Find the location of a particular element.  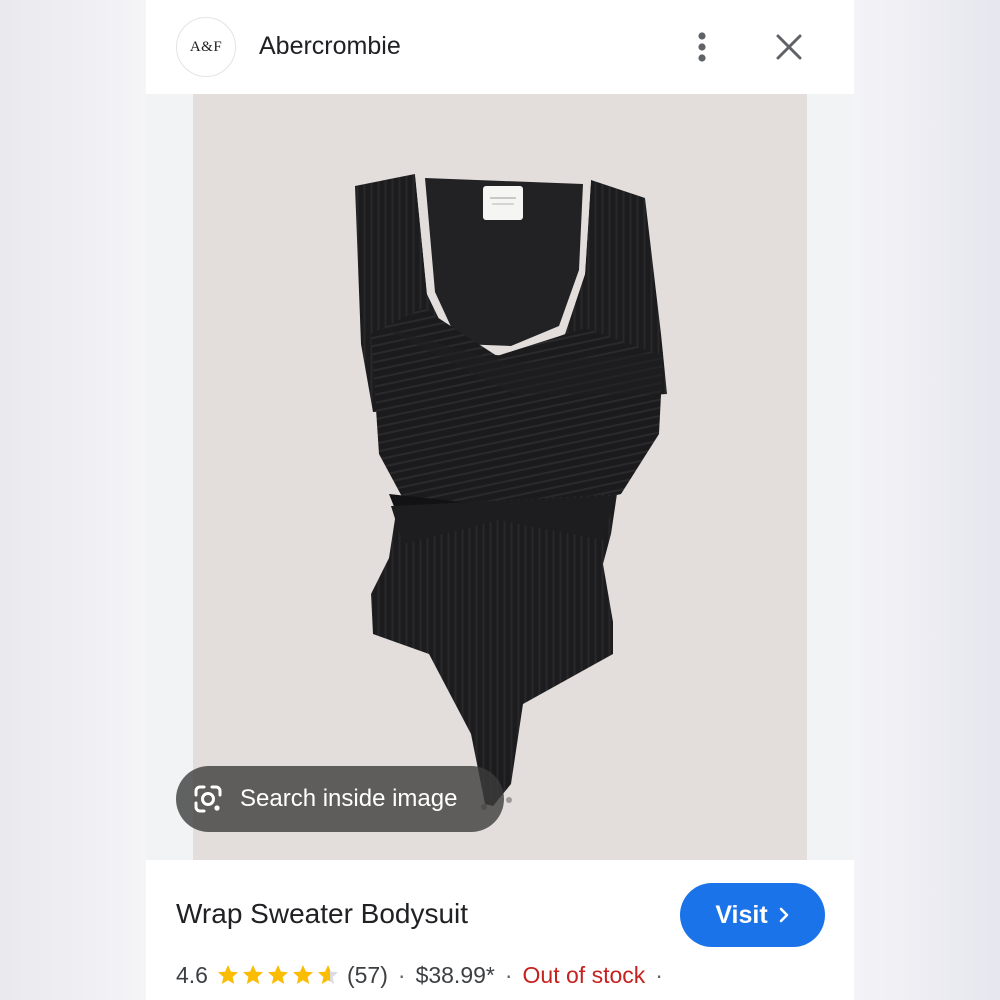

brand-name: Abercrombie is located at coordinates (330, 46).